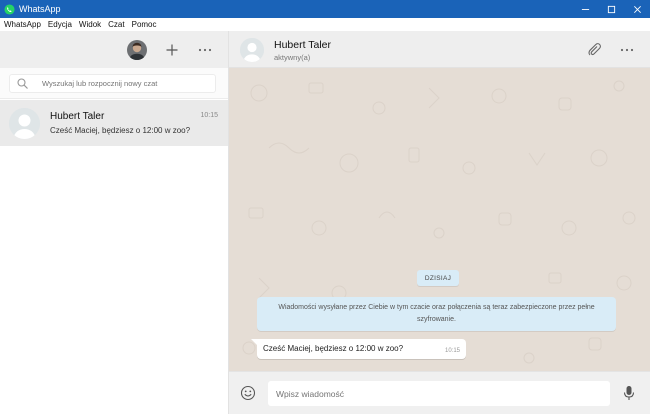 The width and height of the screenshot is (650, 414). What do you see at coordinates (325, 24) in the screenshot?
I see `menu-bar: WhatsApp Edycja Widok Czat Pomoc` at bounding box center [325, 24].